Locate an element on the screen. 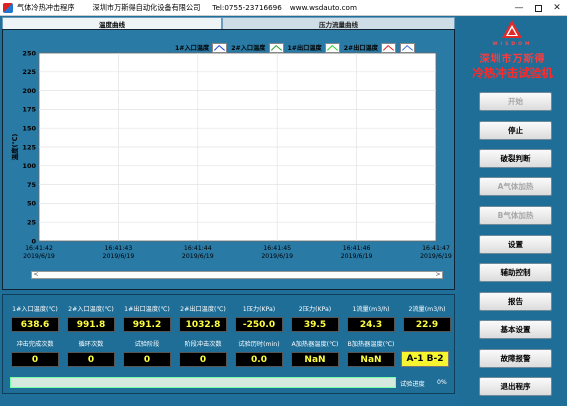  legend-item: 1#出口温度 is located at coordinates (313, 47).